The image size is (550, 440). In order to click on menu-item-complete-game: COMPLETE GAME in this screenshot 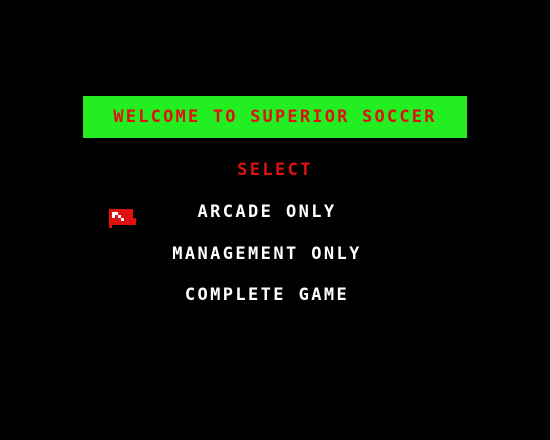, I will do `click(271, 295)`.